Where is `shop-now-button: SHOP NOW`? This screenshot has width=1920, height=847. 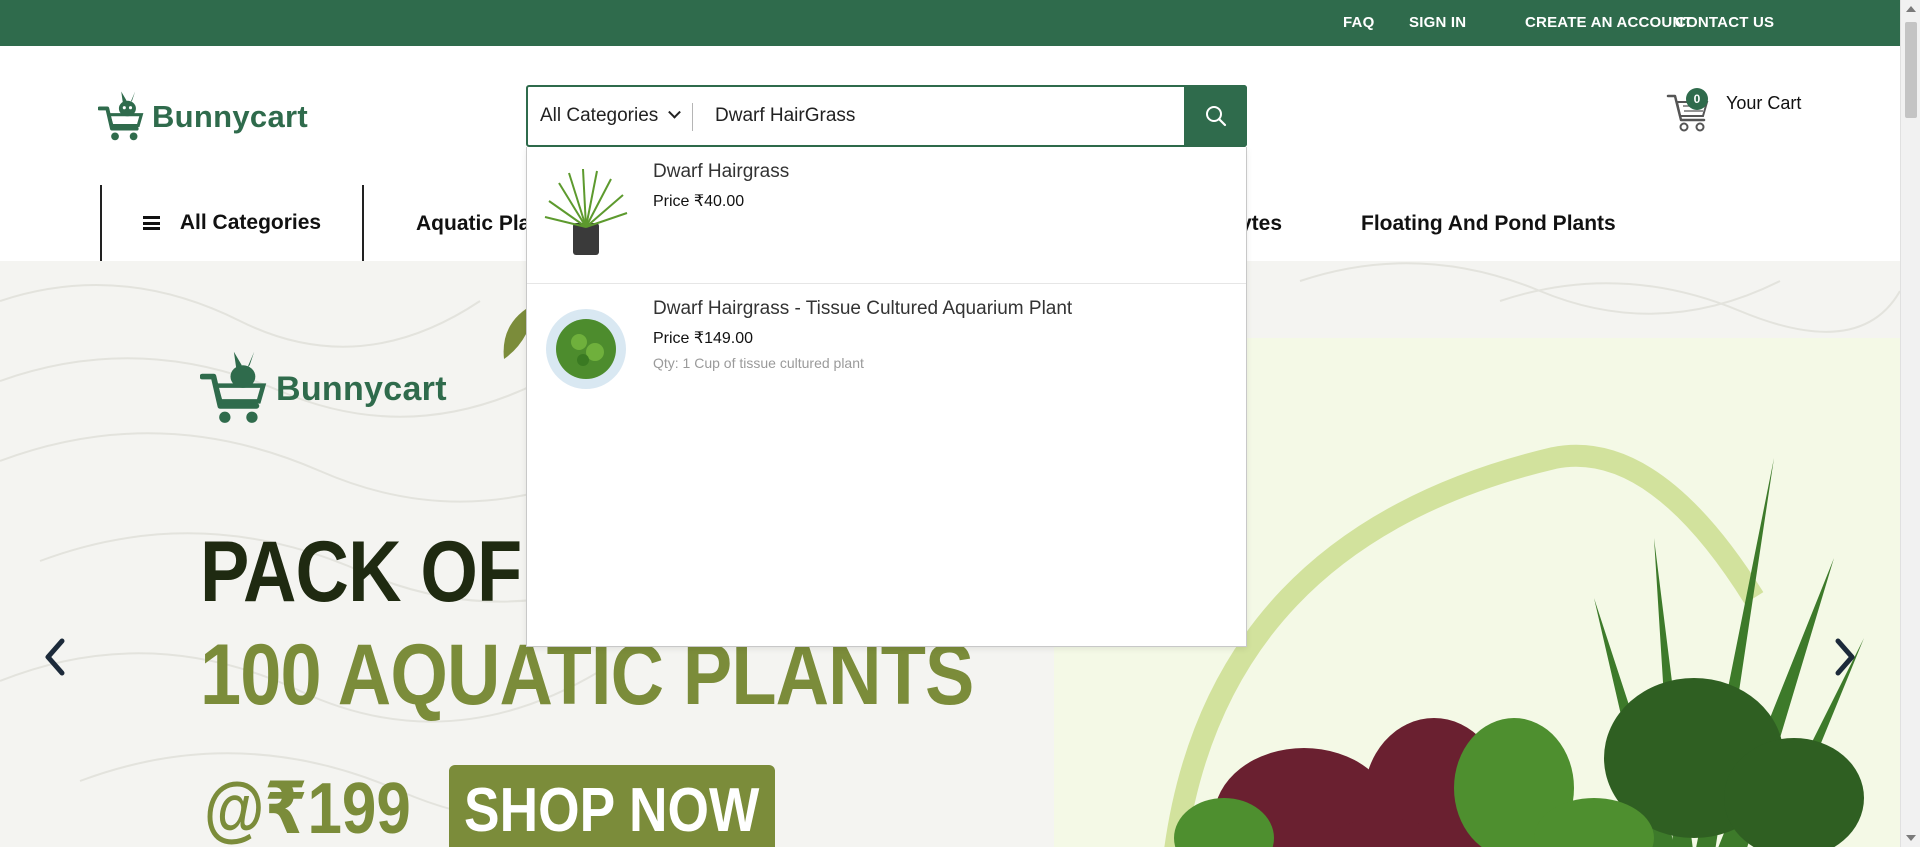
shop-now-button: SHOP NOW is located at coordinates (612, 806).